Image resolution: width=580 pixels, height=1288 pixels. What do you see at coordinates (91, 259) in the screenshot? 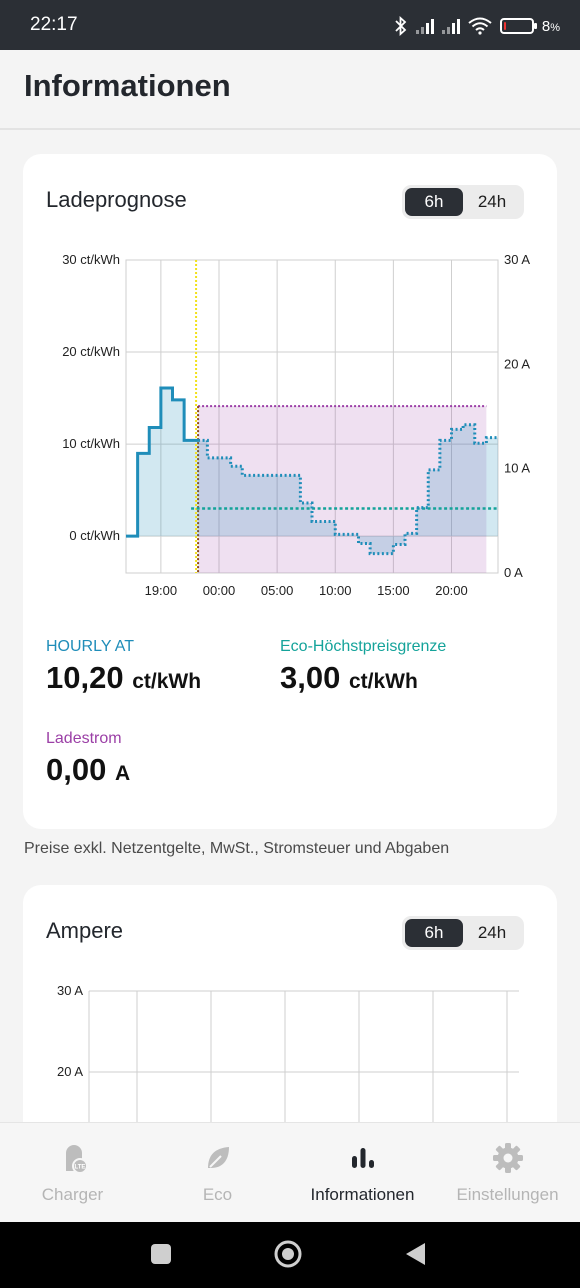
I see `y-axis-left-tick-label: 30 ct/kWh` at bounding box center [91, 259].